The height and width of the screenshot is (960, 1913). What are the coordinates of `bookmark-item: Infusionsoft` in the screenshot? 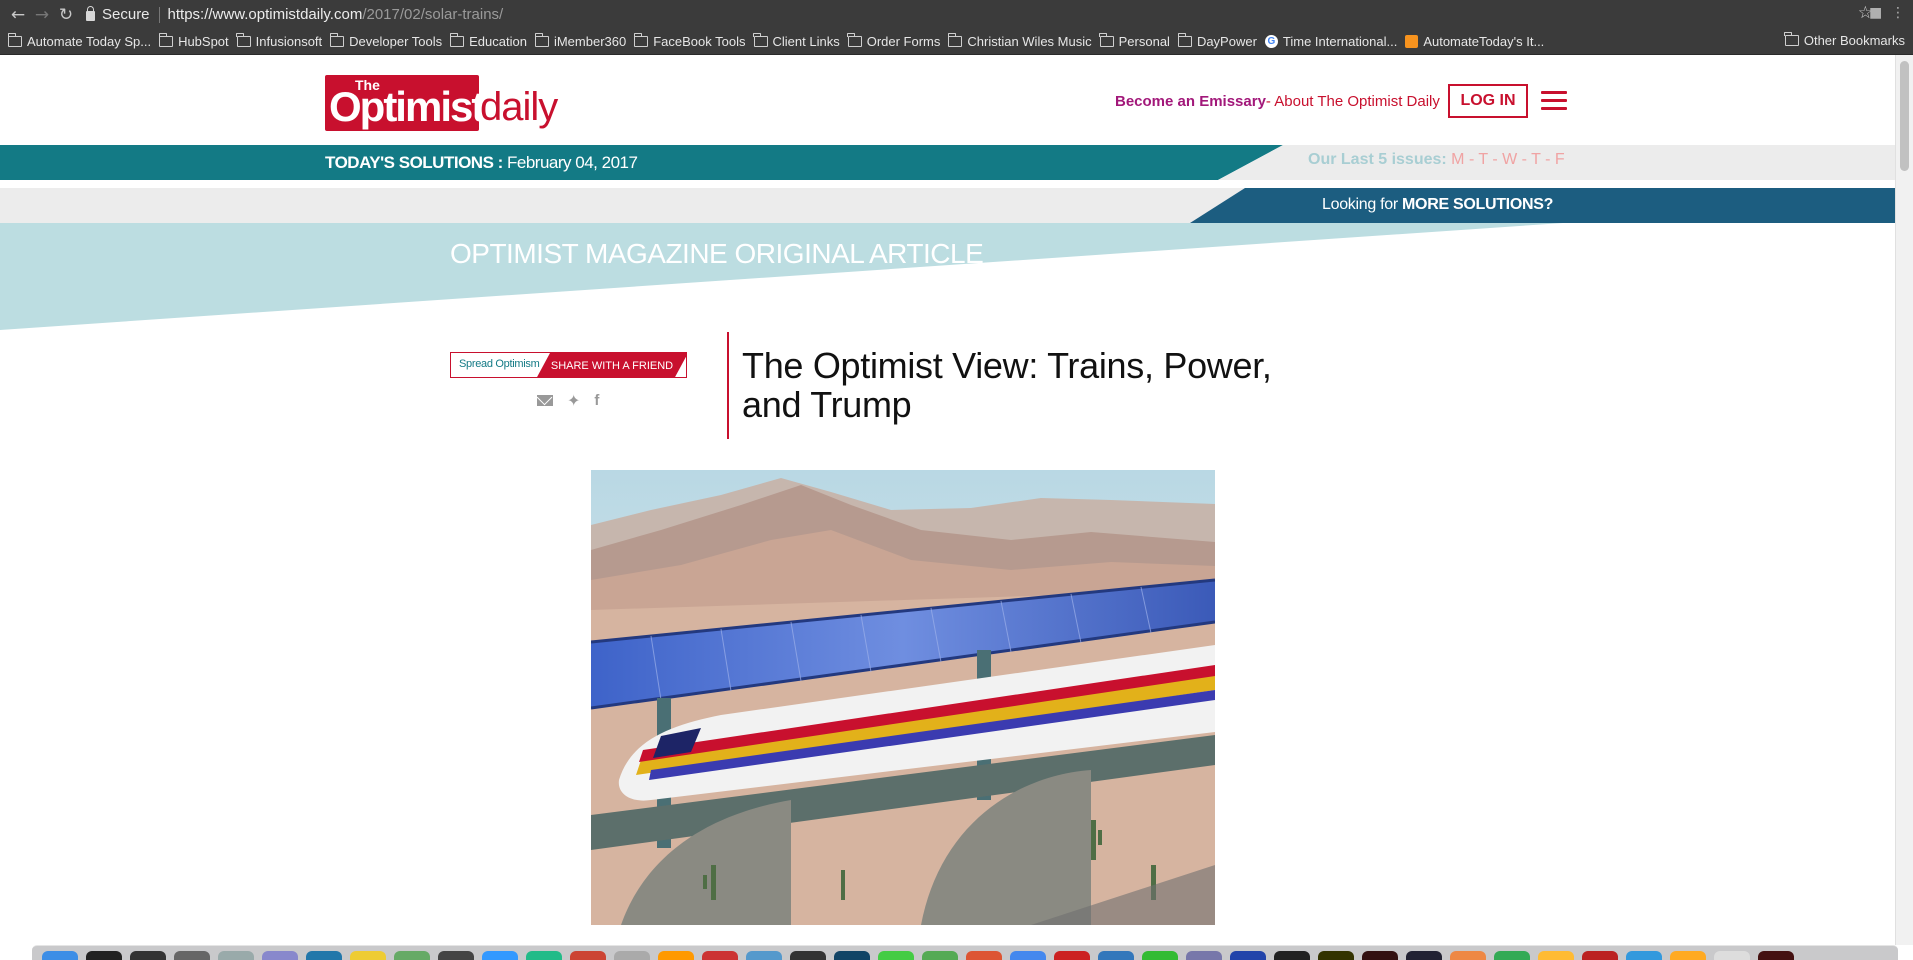 It's located at (279, 41).